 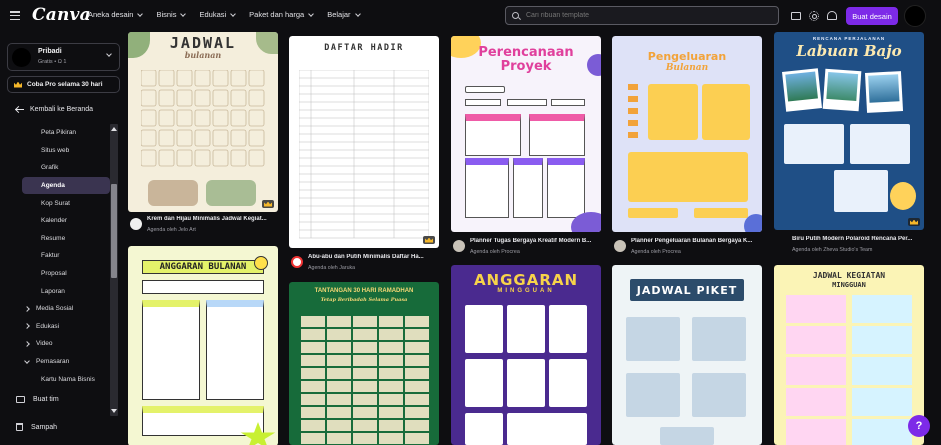 I want to click on sidebar-group-video: Video, so click(x=66, y=344).